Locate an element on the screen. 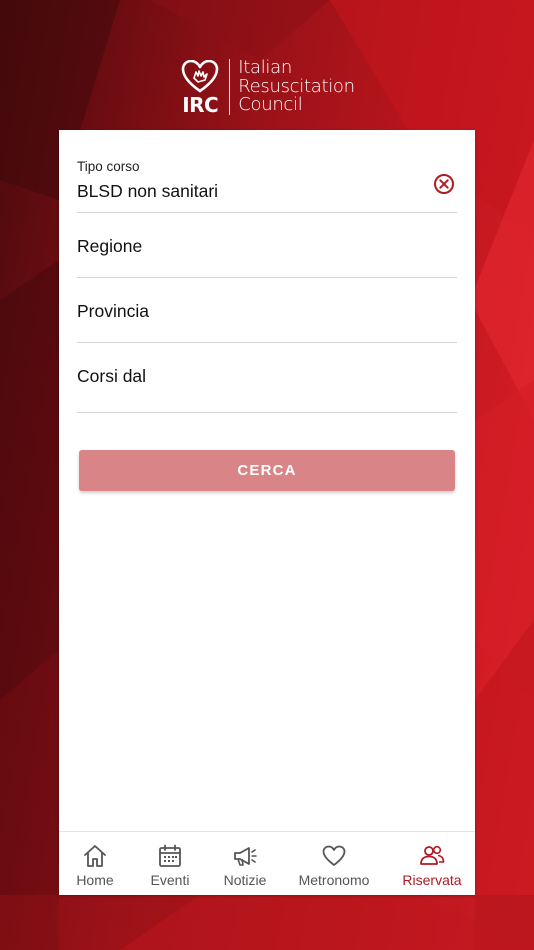 The image size is (534, 950). nav-item-home: Home is located at coordinates (95, 864).